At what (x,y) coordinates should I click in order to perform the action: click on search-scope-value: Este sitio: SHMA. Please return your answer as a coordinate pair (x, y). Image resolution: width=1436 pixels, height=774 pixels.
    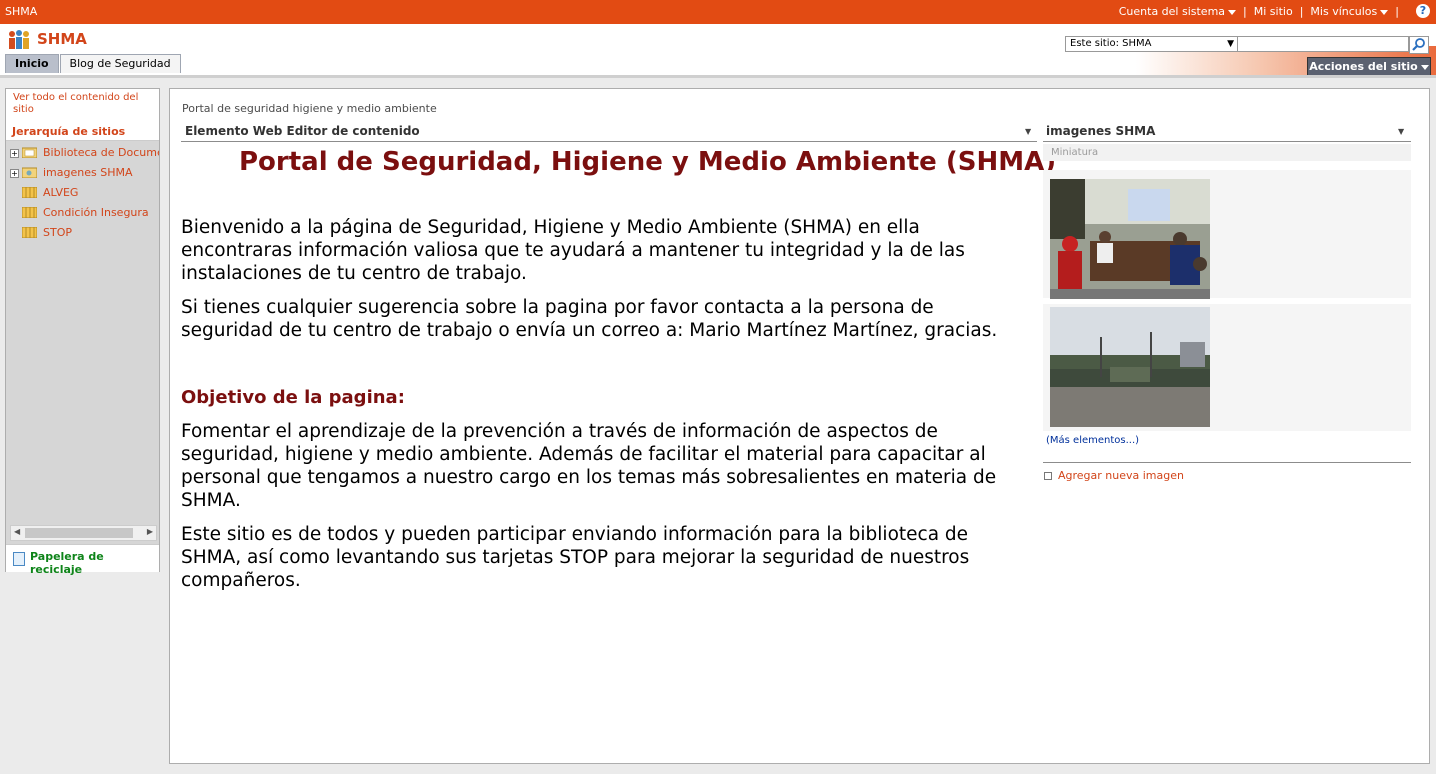
    Looking at the image, I should click on (1111, 43).